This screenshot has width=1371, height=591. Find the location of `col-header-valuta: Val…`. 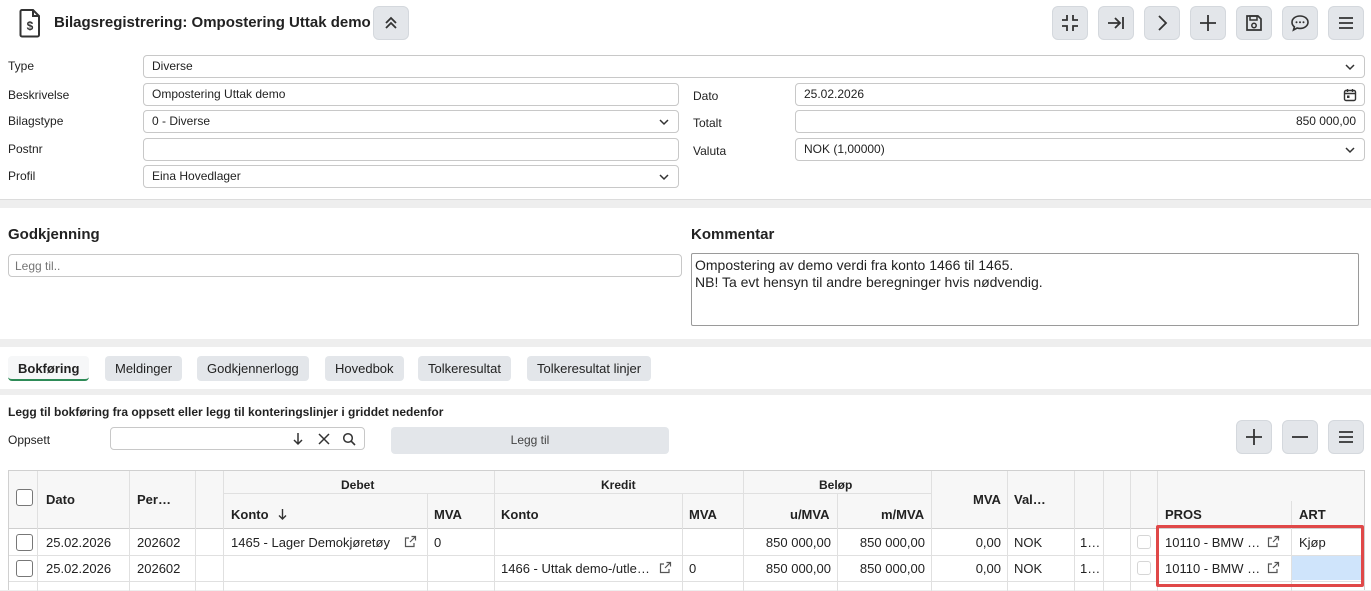

col-header-valuta: Val… is located at coordinates (1030, 499).